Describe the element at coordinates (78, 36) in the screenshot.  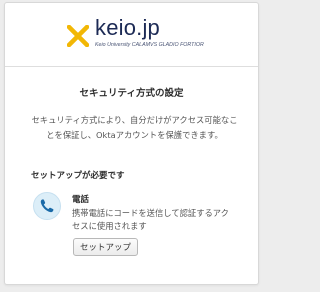
I see `keio-logo-mark` at that location.